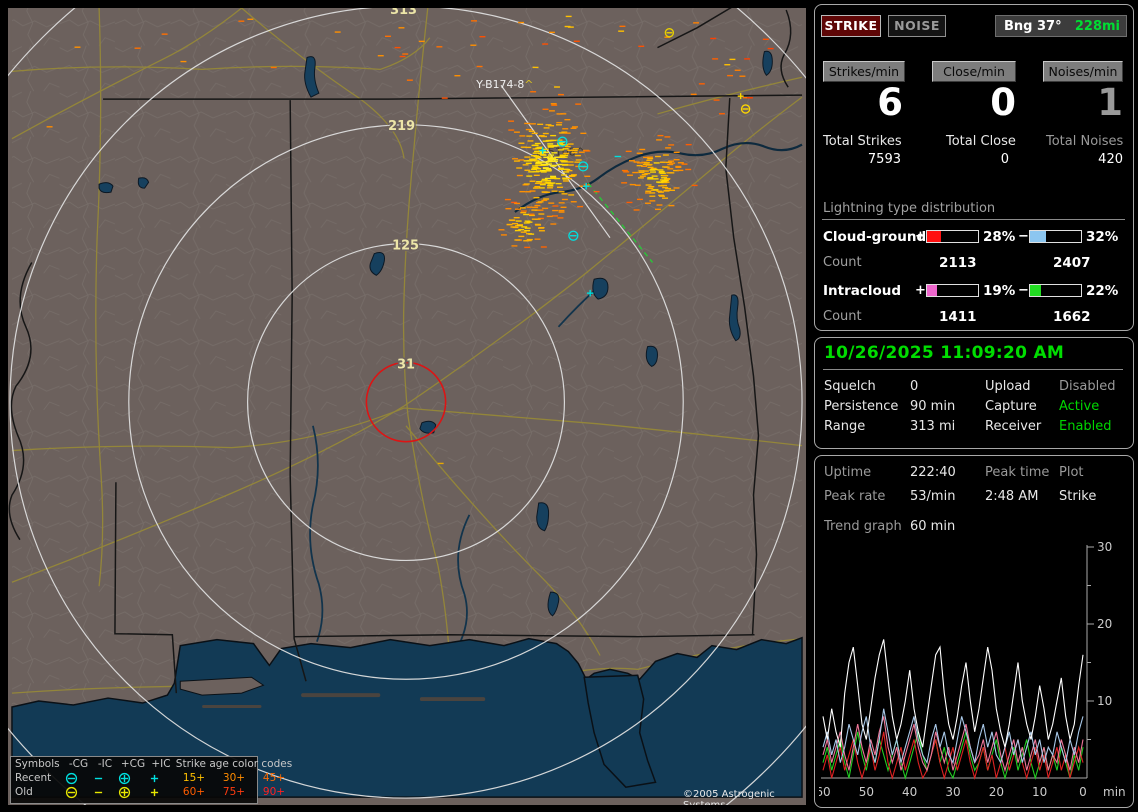  What do you see at coordinates (403, 13) in the screenshot?
I see `svg-text: 313` at bounding box center [403, 13].